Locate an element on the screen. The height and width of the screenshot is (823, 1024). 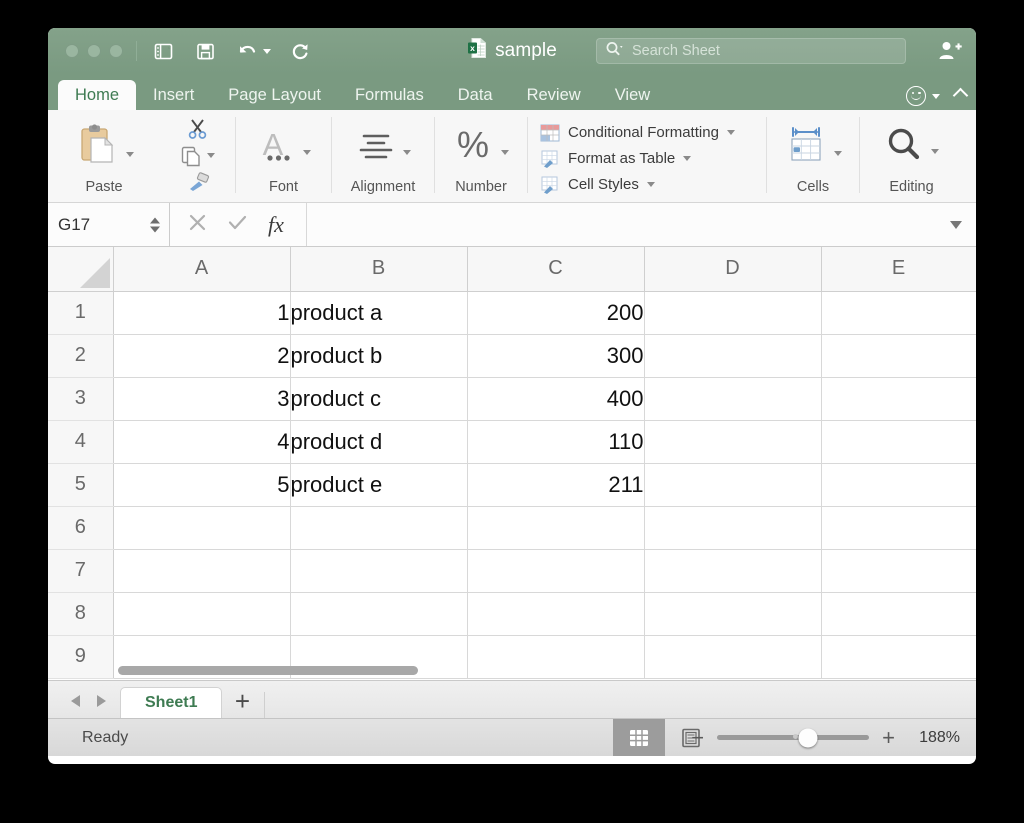
row-header-7: 7 is located at coordinates (81, 571).